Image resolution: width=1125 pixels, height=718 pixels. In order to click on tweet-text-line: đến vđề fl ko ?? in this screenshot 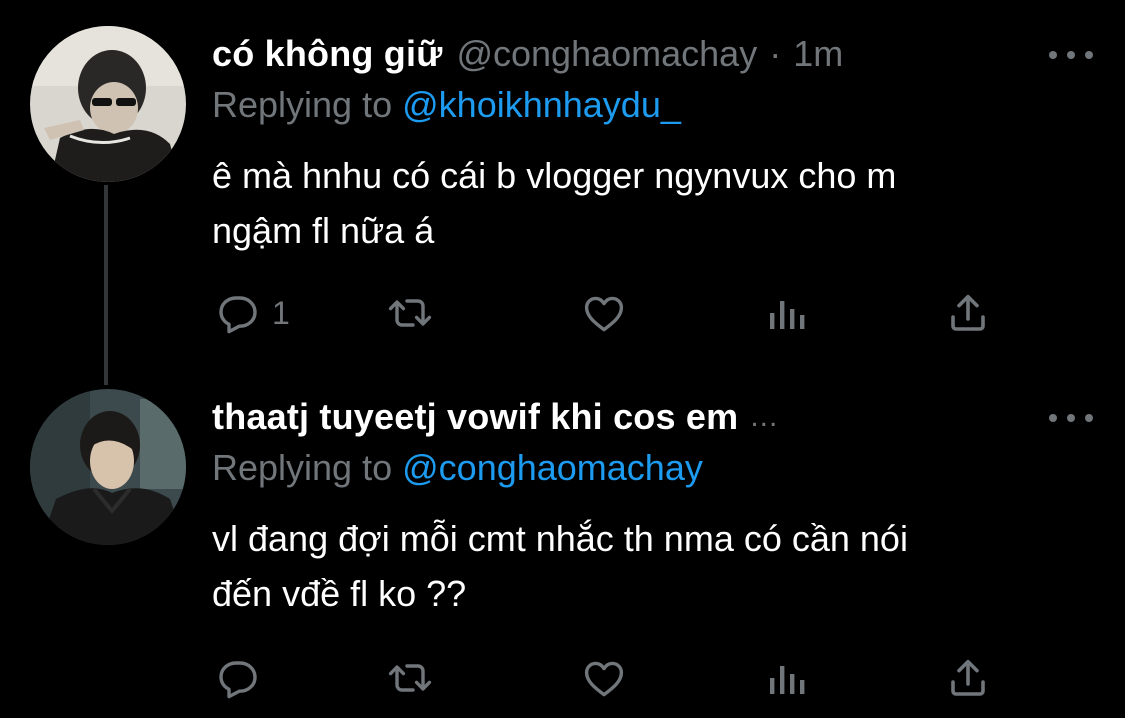, I will do `click(339, 593)`.